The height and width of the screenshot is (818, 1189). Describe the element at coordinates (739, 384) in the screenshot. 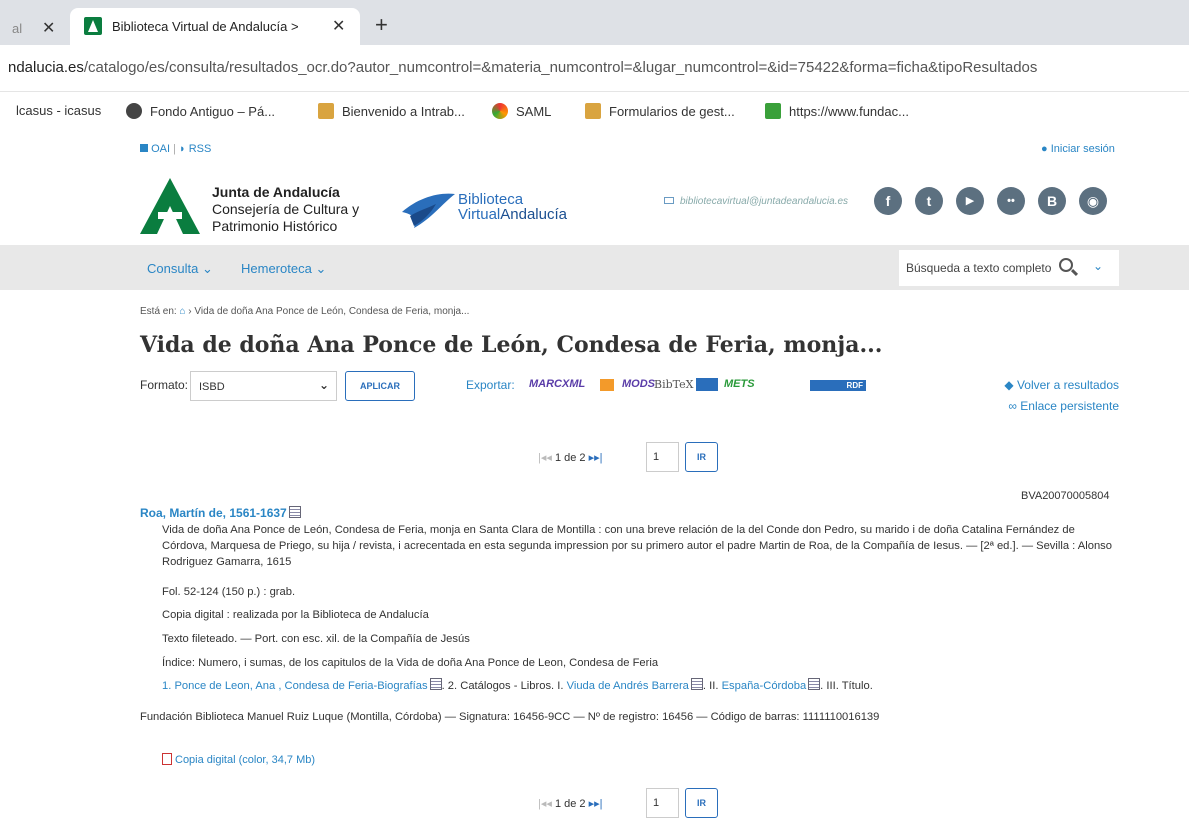

I see `export-mets: METS` at that location.